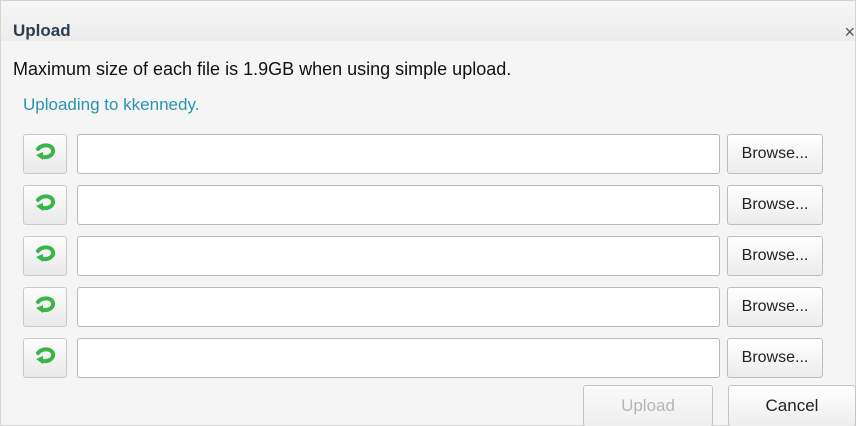 The height and width of the screenshot is (426, 856). I want to click on close-icon: ×, so click(849, 32).